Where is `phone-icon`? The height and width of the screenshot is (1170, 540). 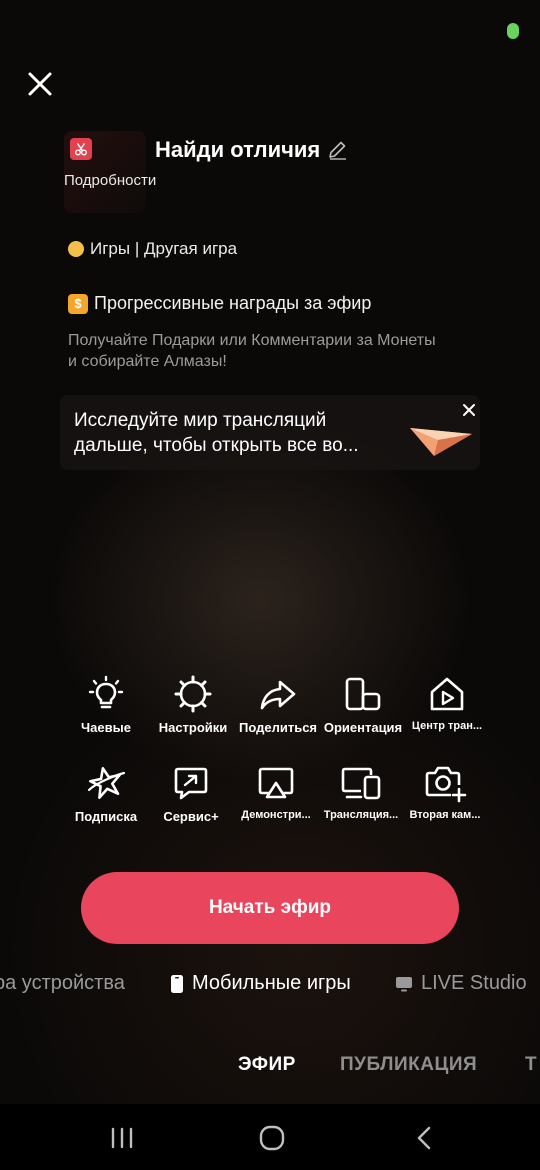
phone-icon is located at coordinates (177, 983).